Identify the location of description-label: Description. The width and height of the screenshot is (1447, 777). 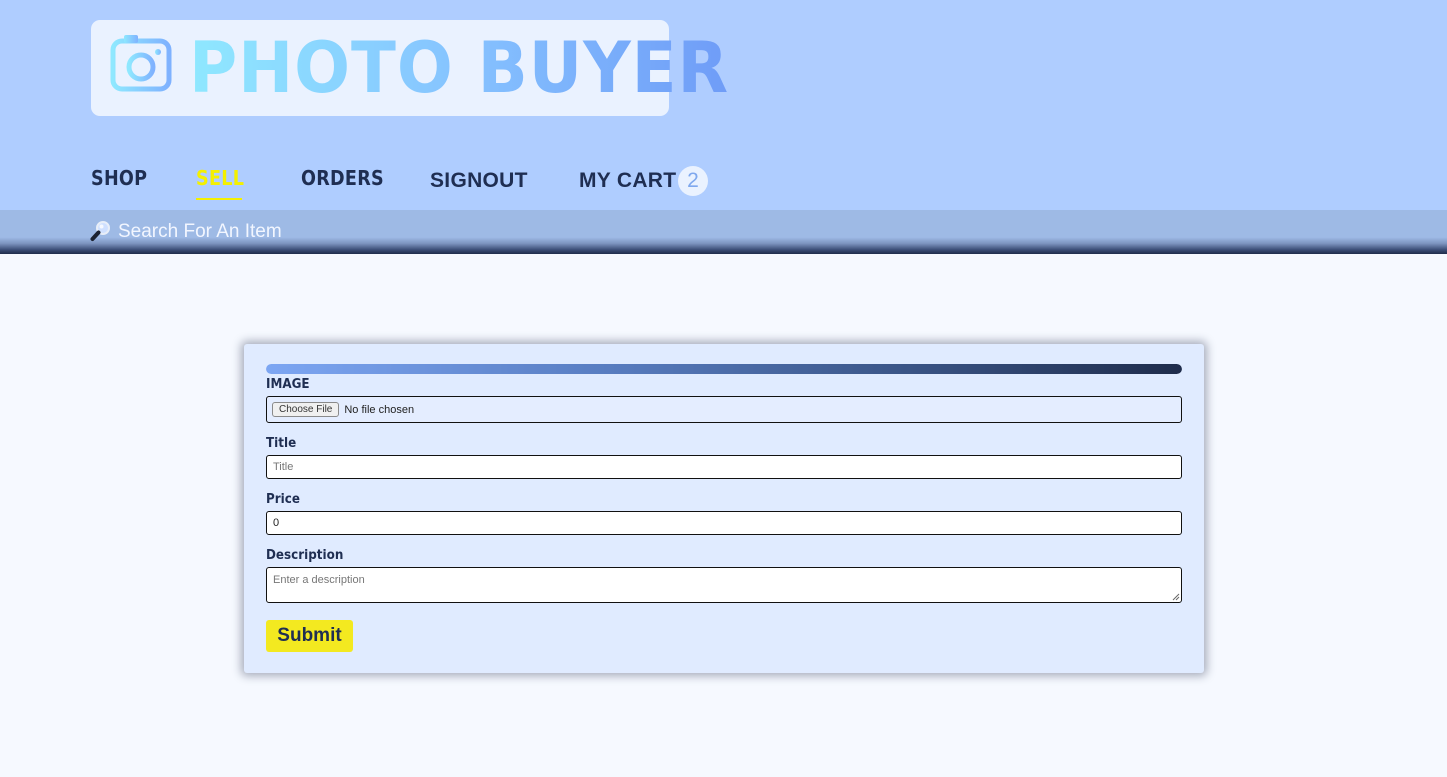
(305, 555).